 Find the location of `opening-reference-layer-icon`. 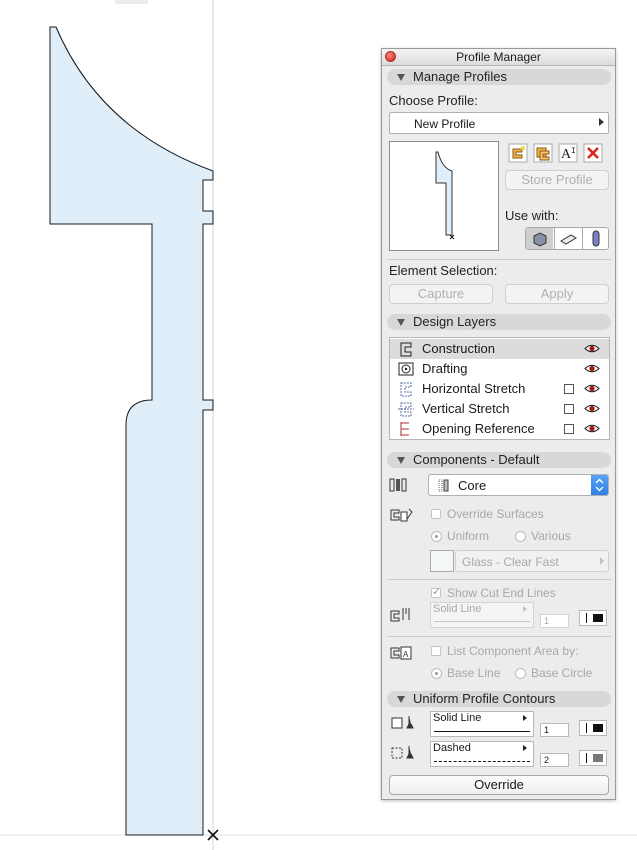

opening-reference-layer-icon is located at coordinates (404, 429).